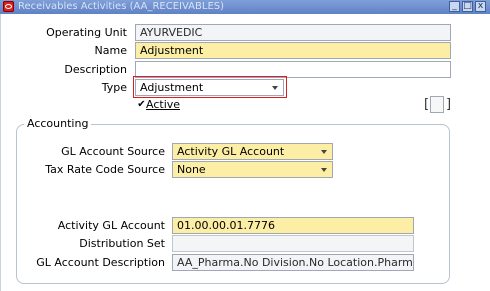  What do you see at coordinates (293, 225) in the screenshot?
I see `activity-gl-account-field: 01.00.00.01.7776` at bounding box center [293, 225].